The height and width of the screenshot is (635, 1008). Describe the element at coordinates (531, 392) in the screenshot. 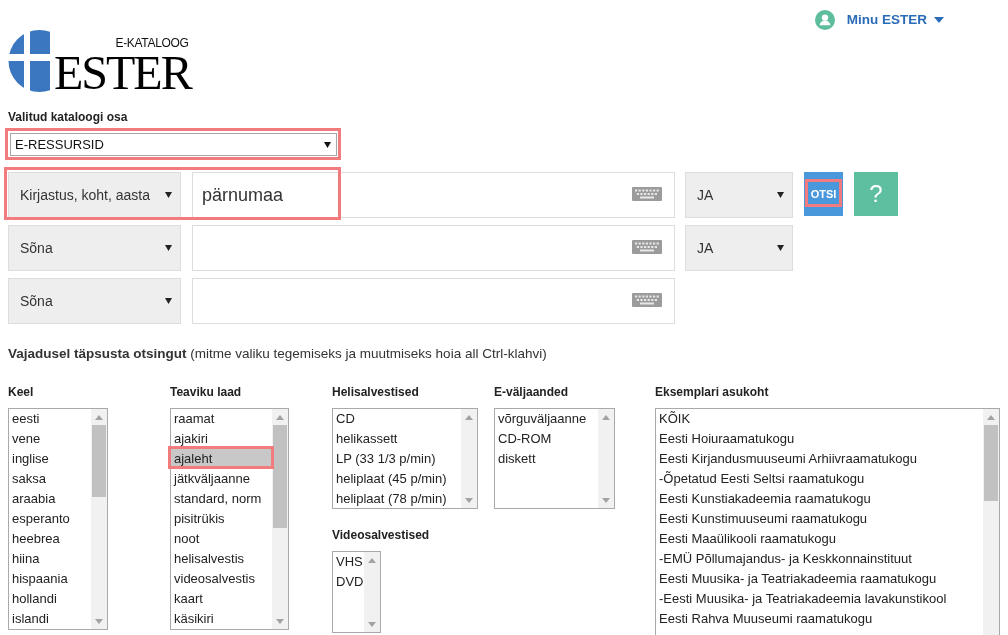

I see `filter-heading: E-väljaanded` at that location.